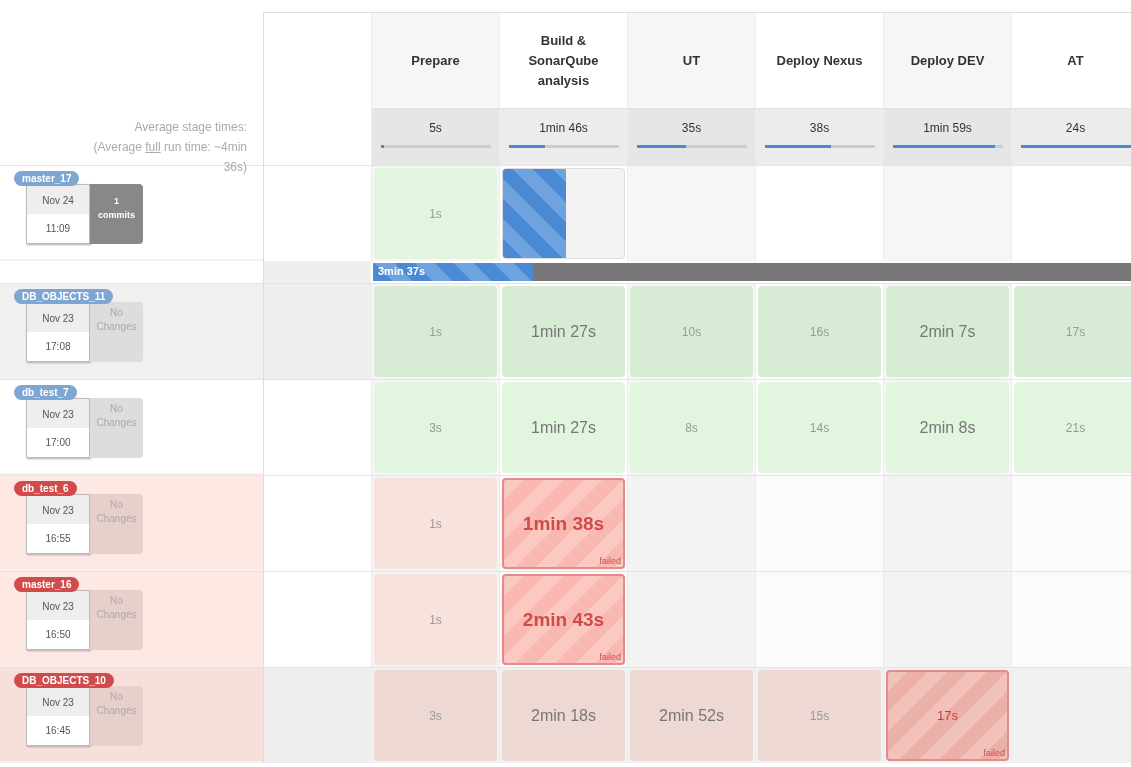 The height and width of the screenshot is (767, 1131). I want to click on stage-name: UT, so click(691, 60).